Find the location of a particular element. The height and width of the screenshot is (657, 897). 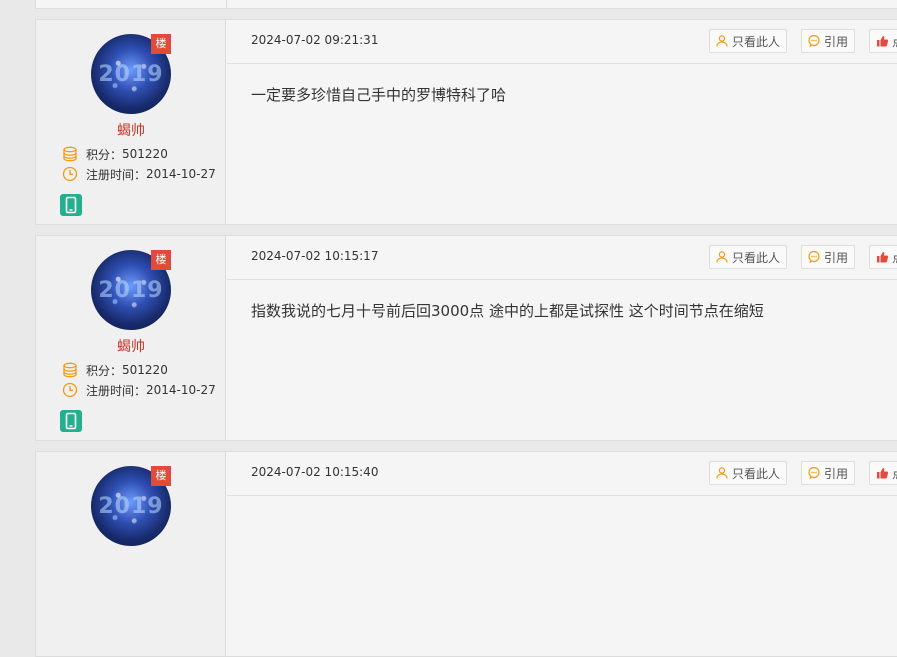

author-panel: 2019 楼 is located at coordinates (131, 554).